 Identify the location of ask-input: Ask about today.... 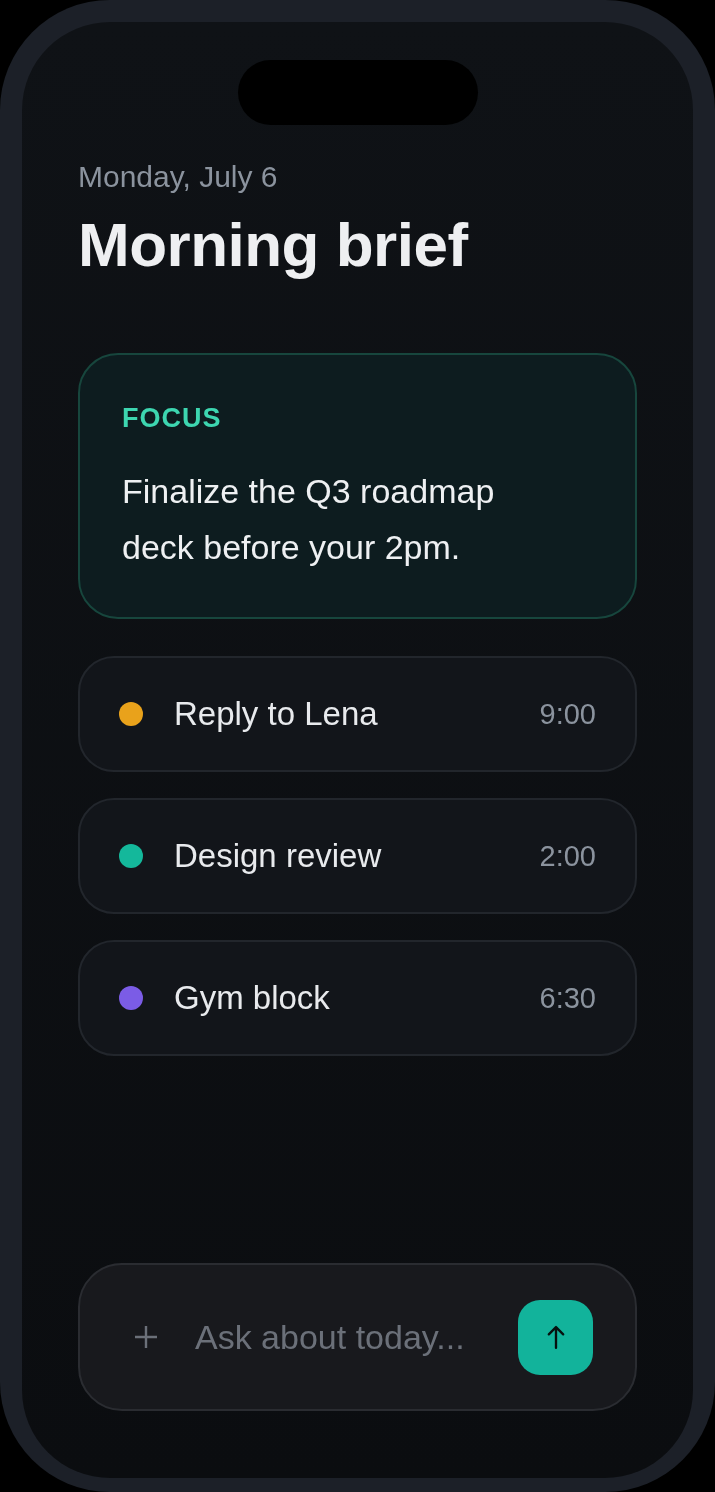
(346, 1337).